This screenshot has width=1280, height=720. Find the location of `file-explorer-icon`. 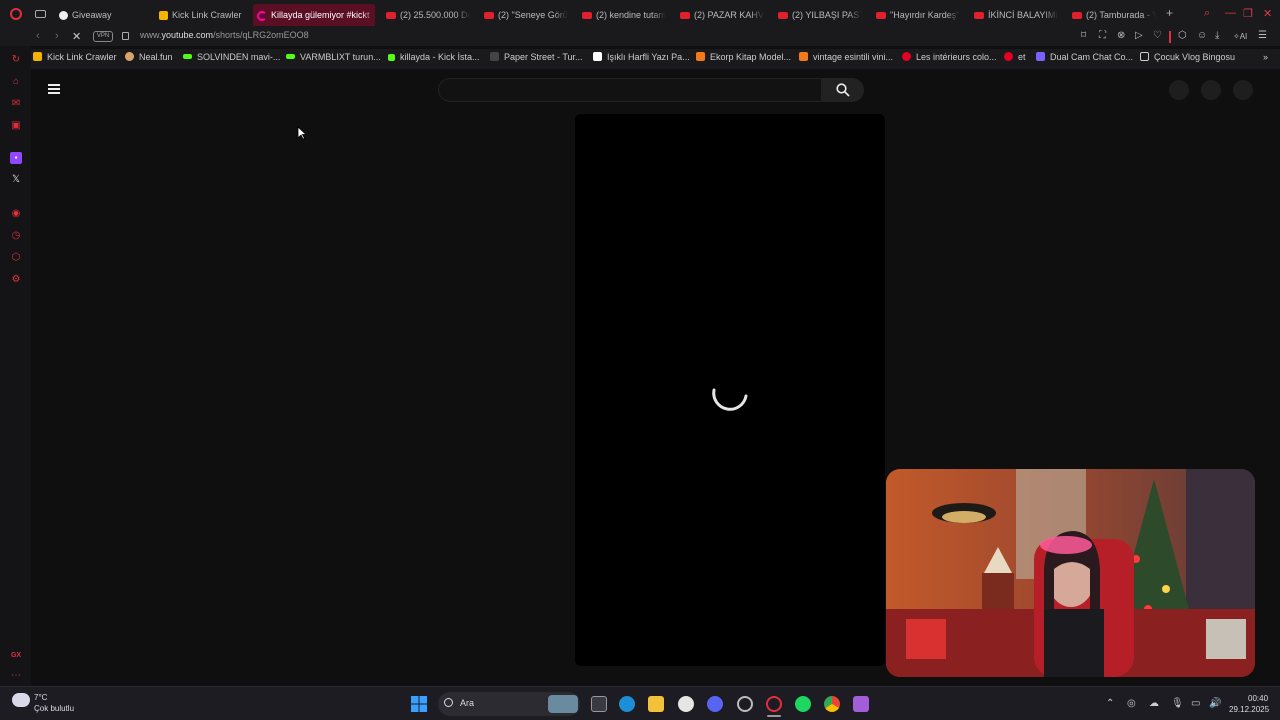

file-explorer-icon is located at coordinates (656, 704).